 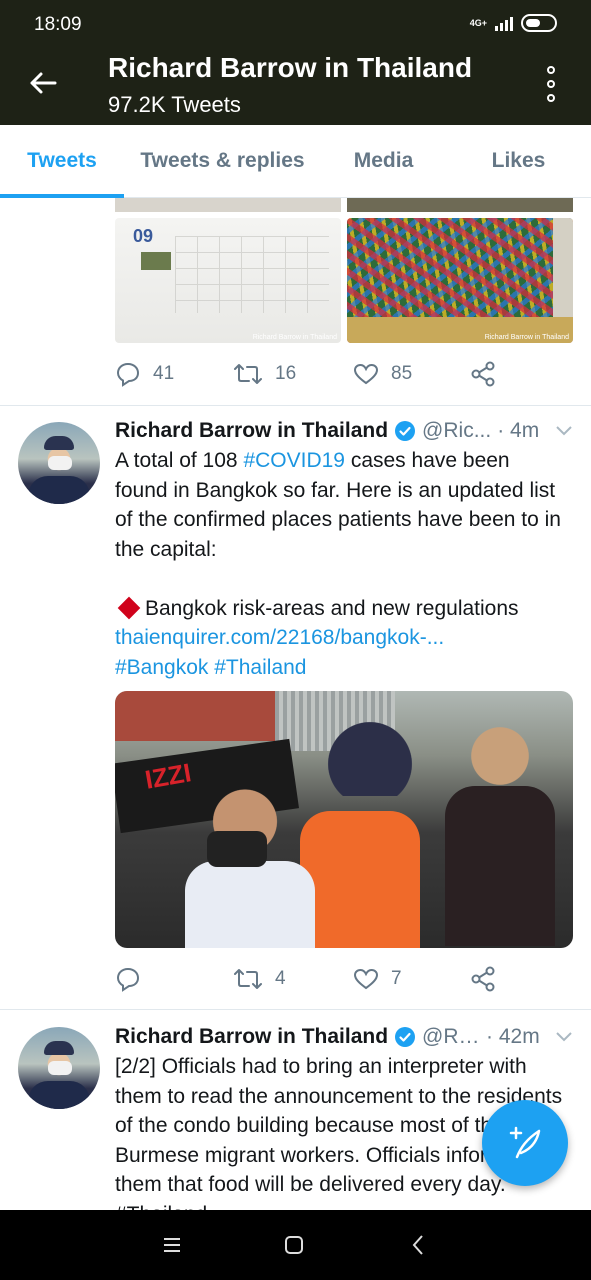 What do you see at coordinates (360, 879) in the screenshot?
I see `image-rider-vest` at bounding box center [360, 879].